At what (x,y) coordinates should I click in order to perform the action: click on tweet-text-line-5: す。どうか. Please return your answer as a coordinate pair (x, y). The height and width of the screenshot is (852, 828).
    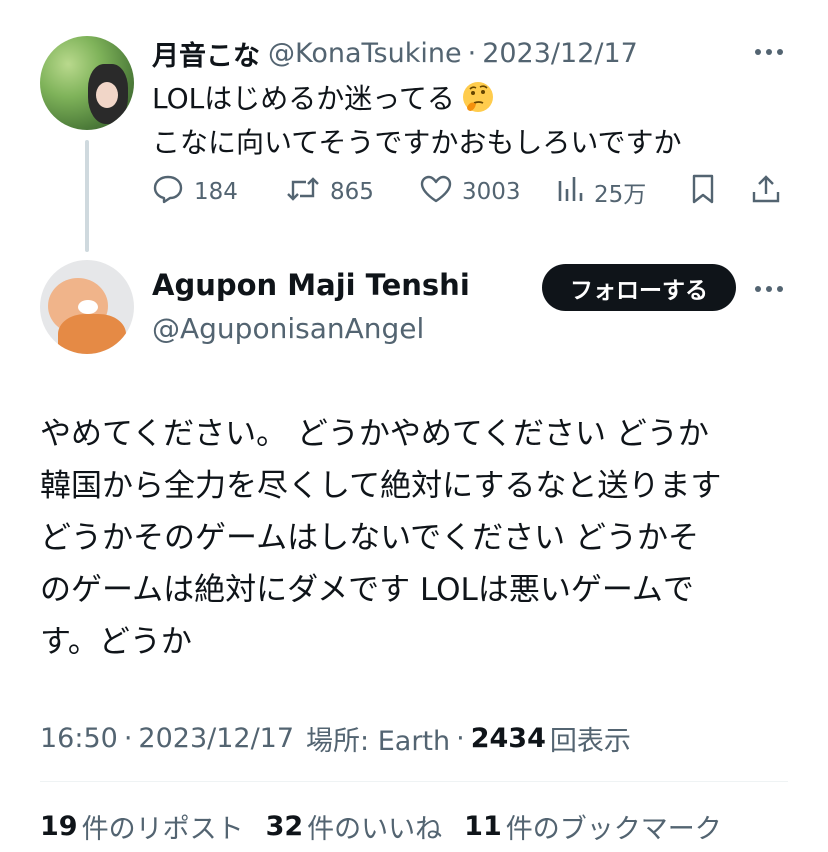
    Looking at the image, I should click on (116, 642).